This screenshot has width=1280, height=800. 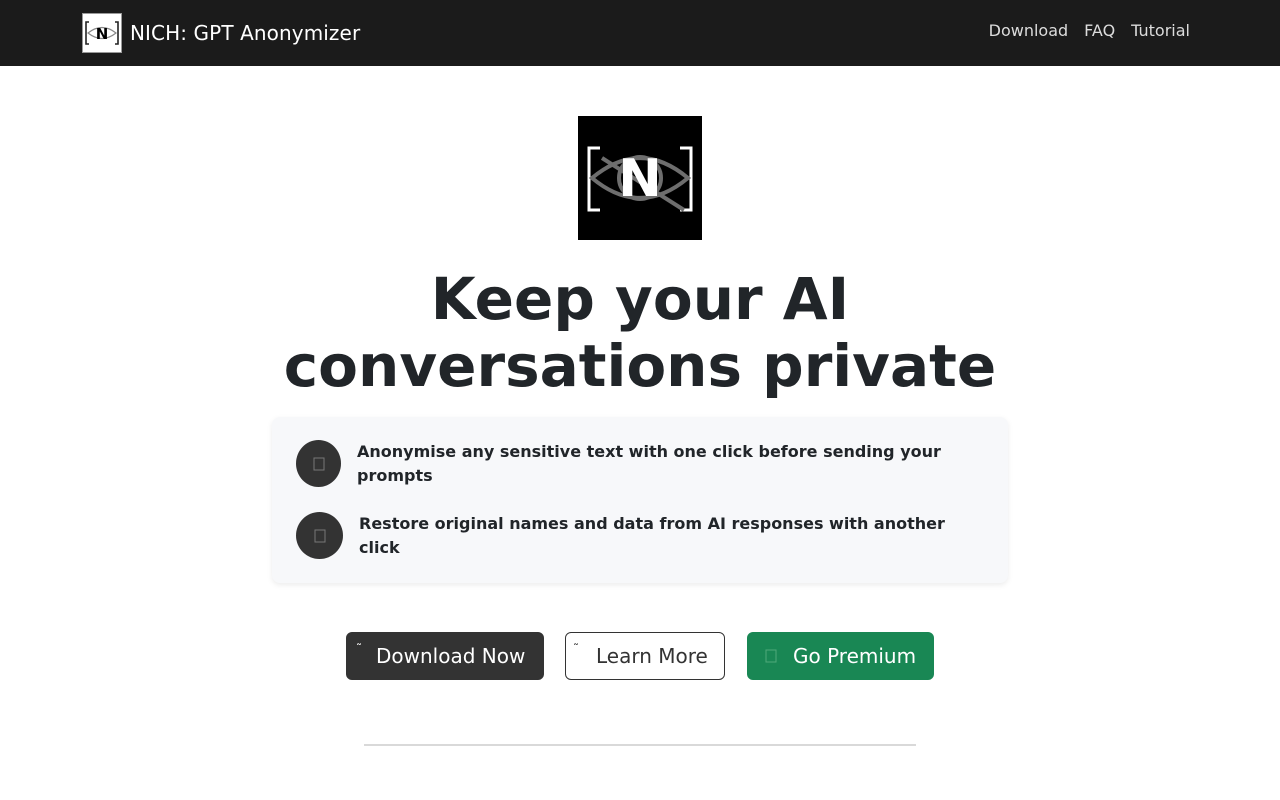 What do you see at coordinates (319, 535) in the screenshot?
I see `undo-icon` at bounding box center [319, 535].